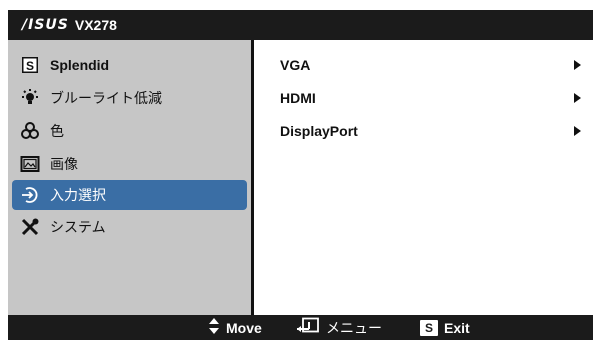 Image resolution: width=604 pixels, height=340 pixels. I want to click on sidebar-item-label: 入力選択, so click(78, 195).